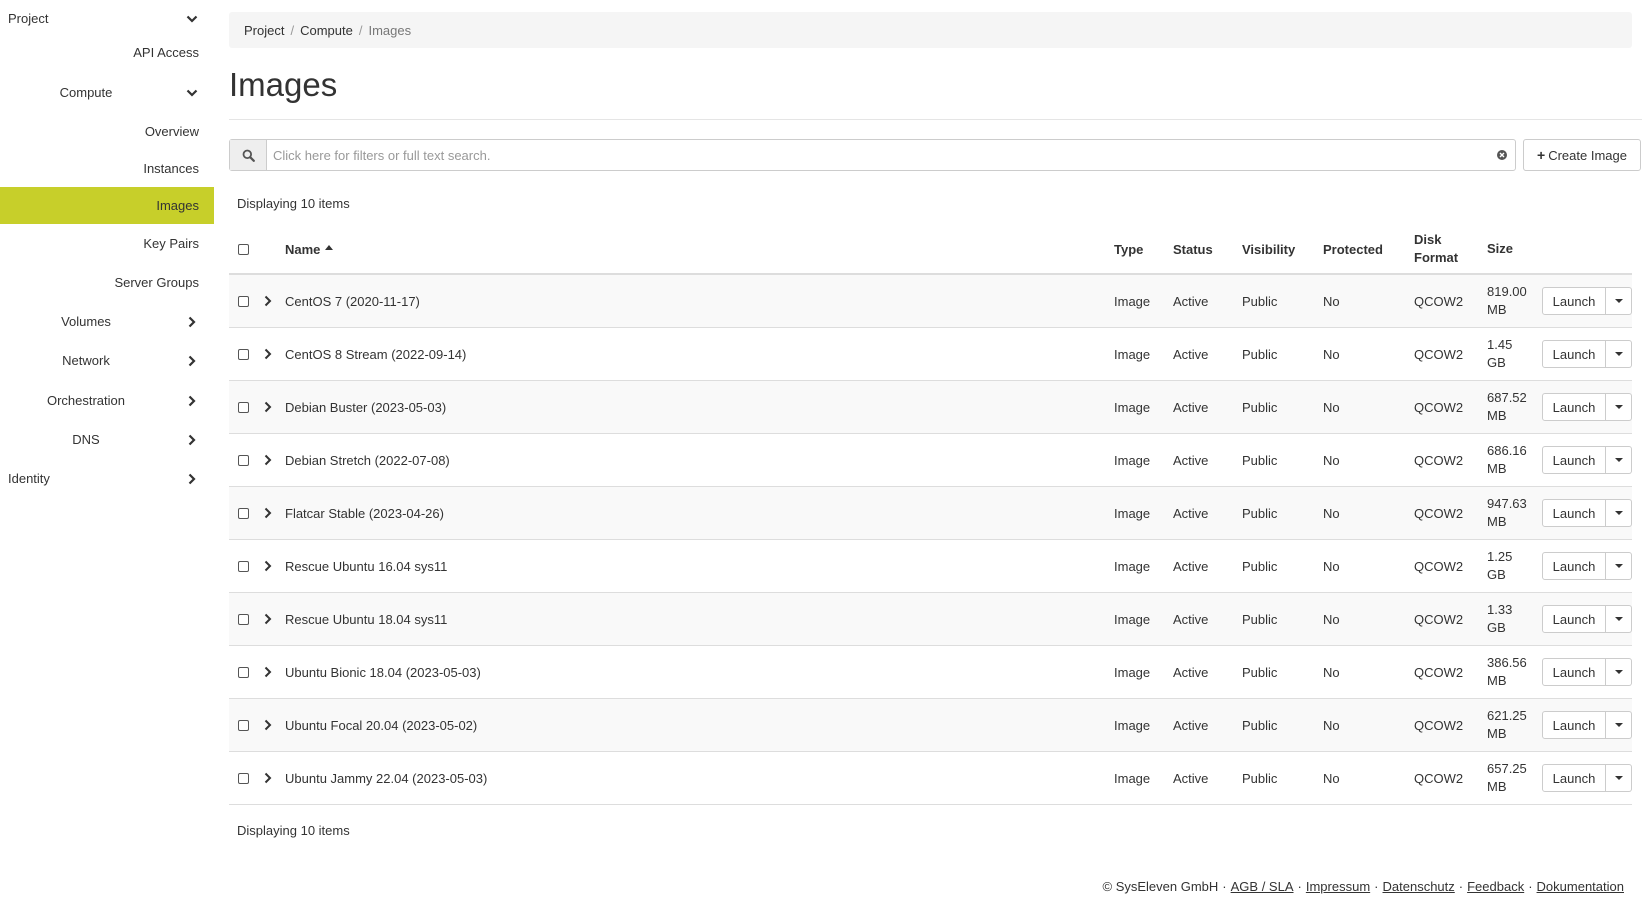  I want to click on sidebar-item-label: Key Pairs, so click(171, 243).